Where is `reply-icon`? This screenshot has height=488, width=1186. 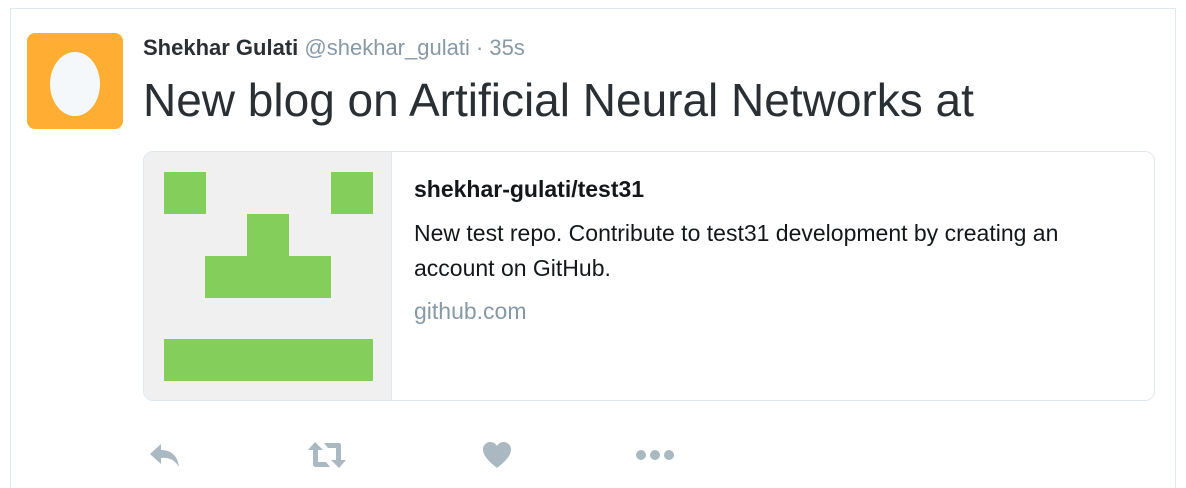
reply-icon is located at coordinates (165, 455).